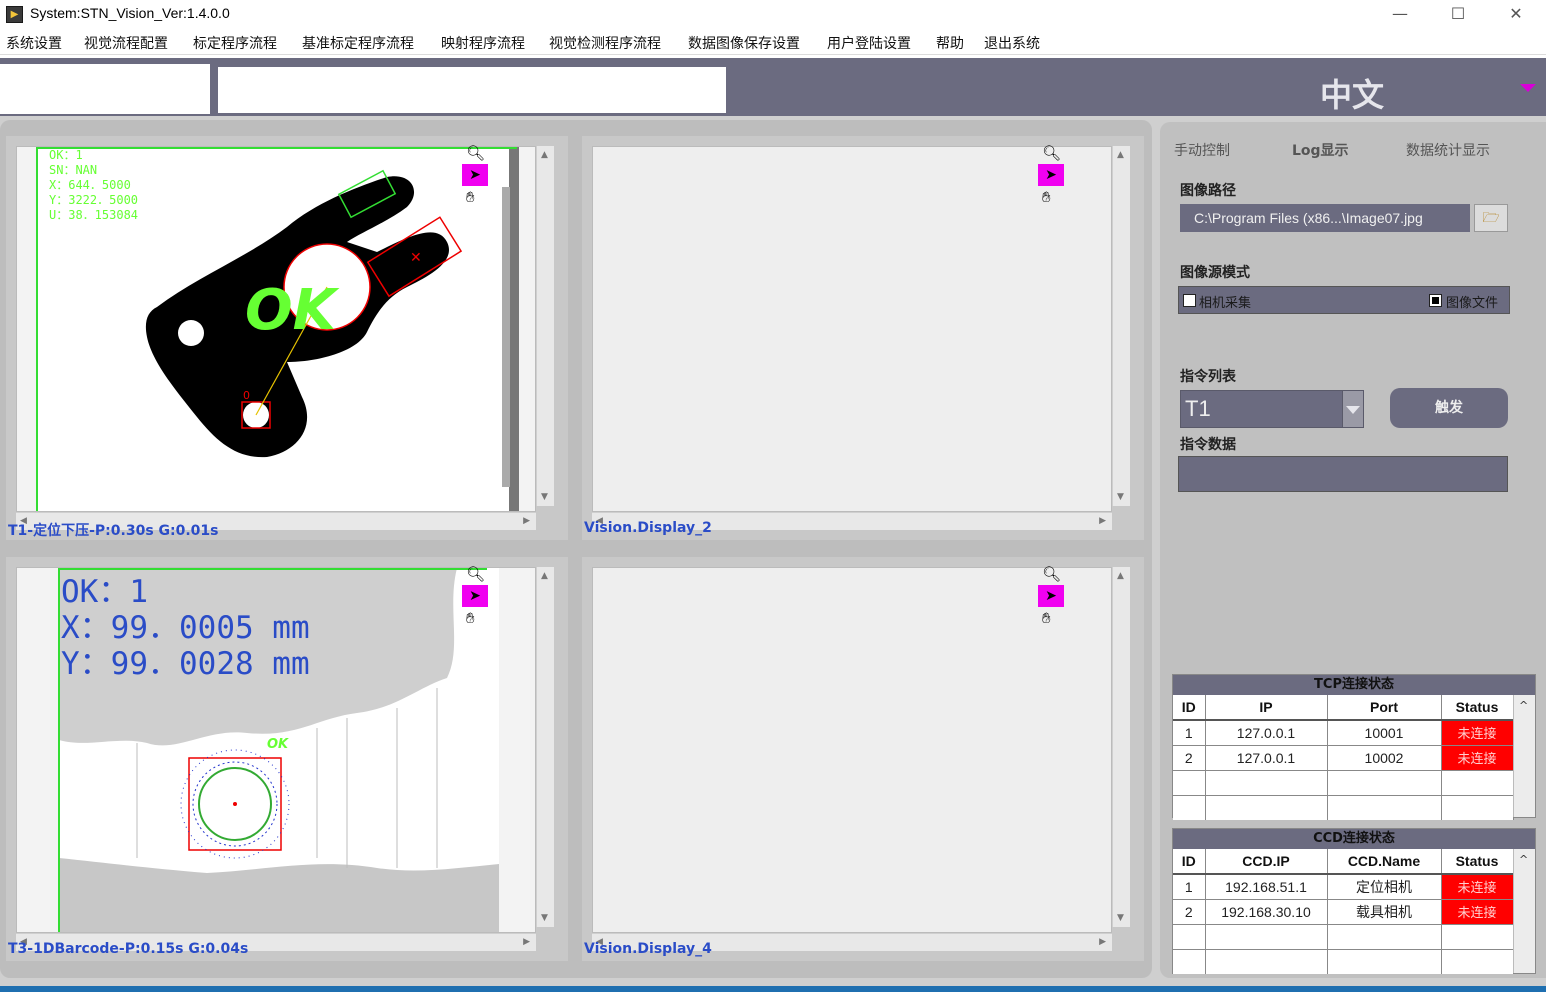 The width and height of the screenshot is (1546, 992). Describe the element at coordinates (416, 258) in the screenshot. I see `target-marker-icon: ✕` at that location.